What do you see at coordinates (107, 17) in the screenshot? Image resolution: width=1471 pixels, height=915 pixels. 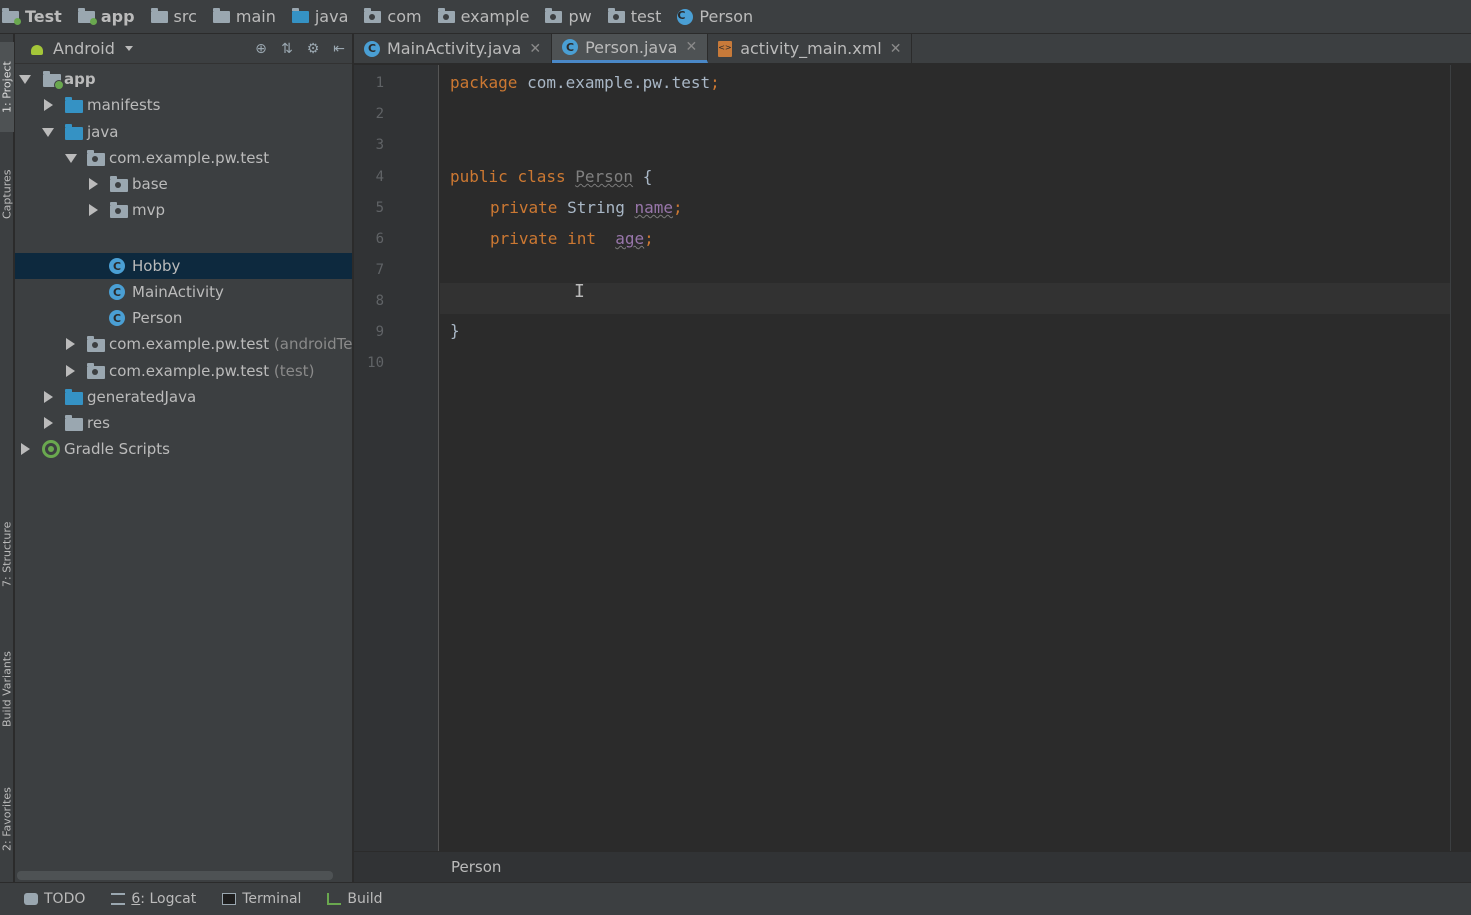 I see `breadcrumb-app: app` at bounding box center [107, 17].